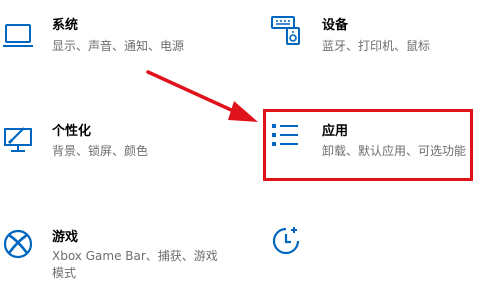 The height and width of the screenshot is (288, 494). I want to click on tile-title: 个性化, so click(72, 131).